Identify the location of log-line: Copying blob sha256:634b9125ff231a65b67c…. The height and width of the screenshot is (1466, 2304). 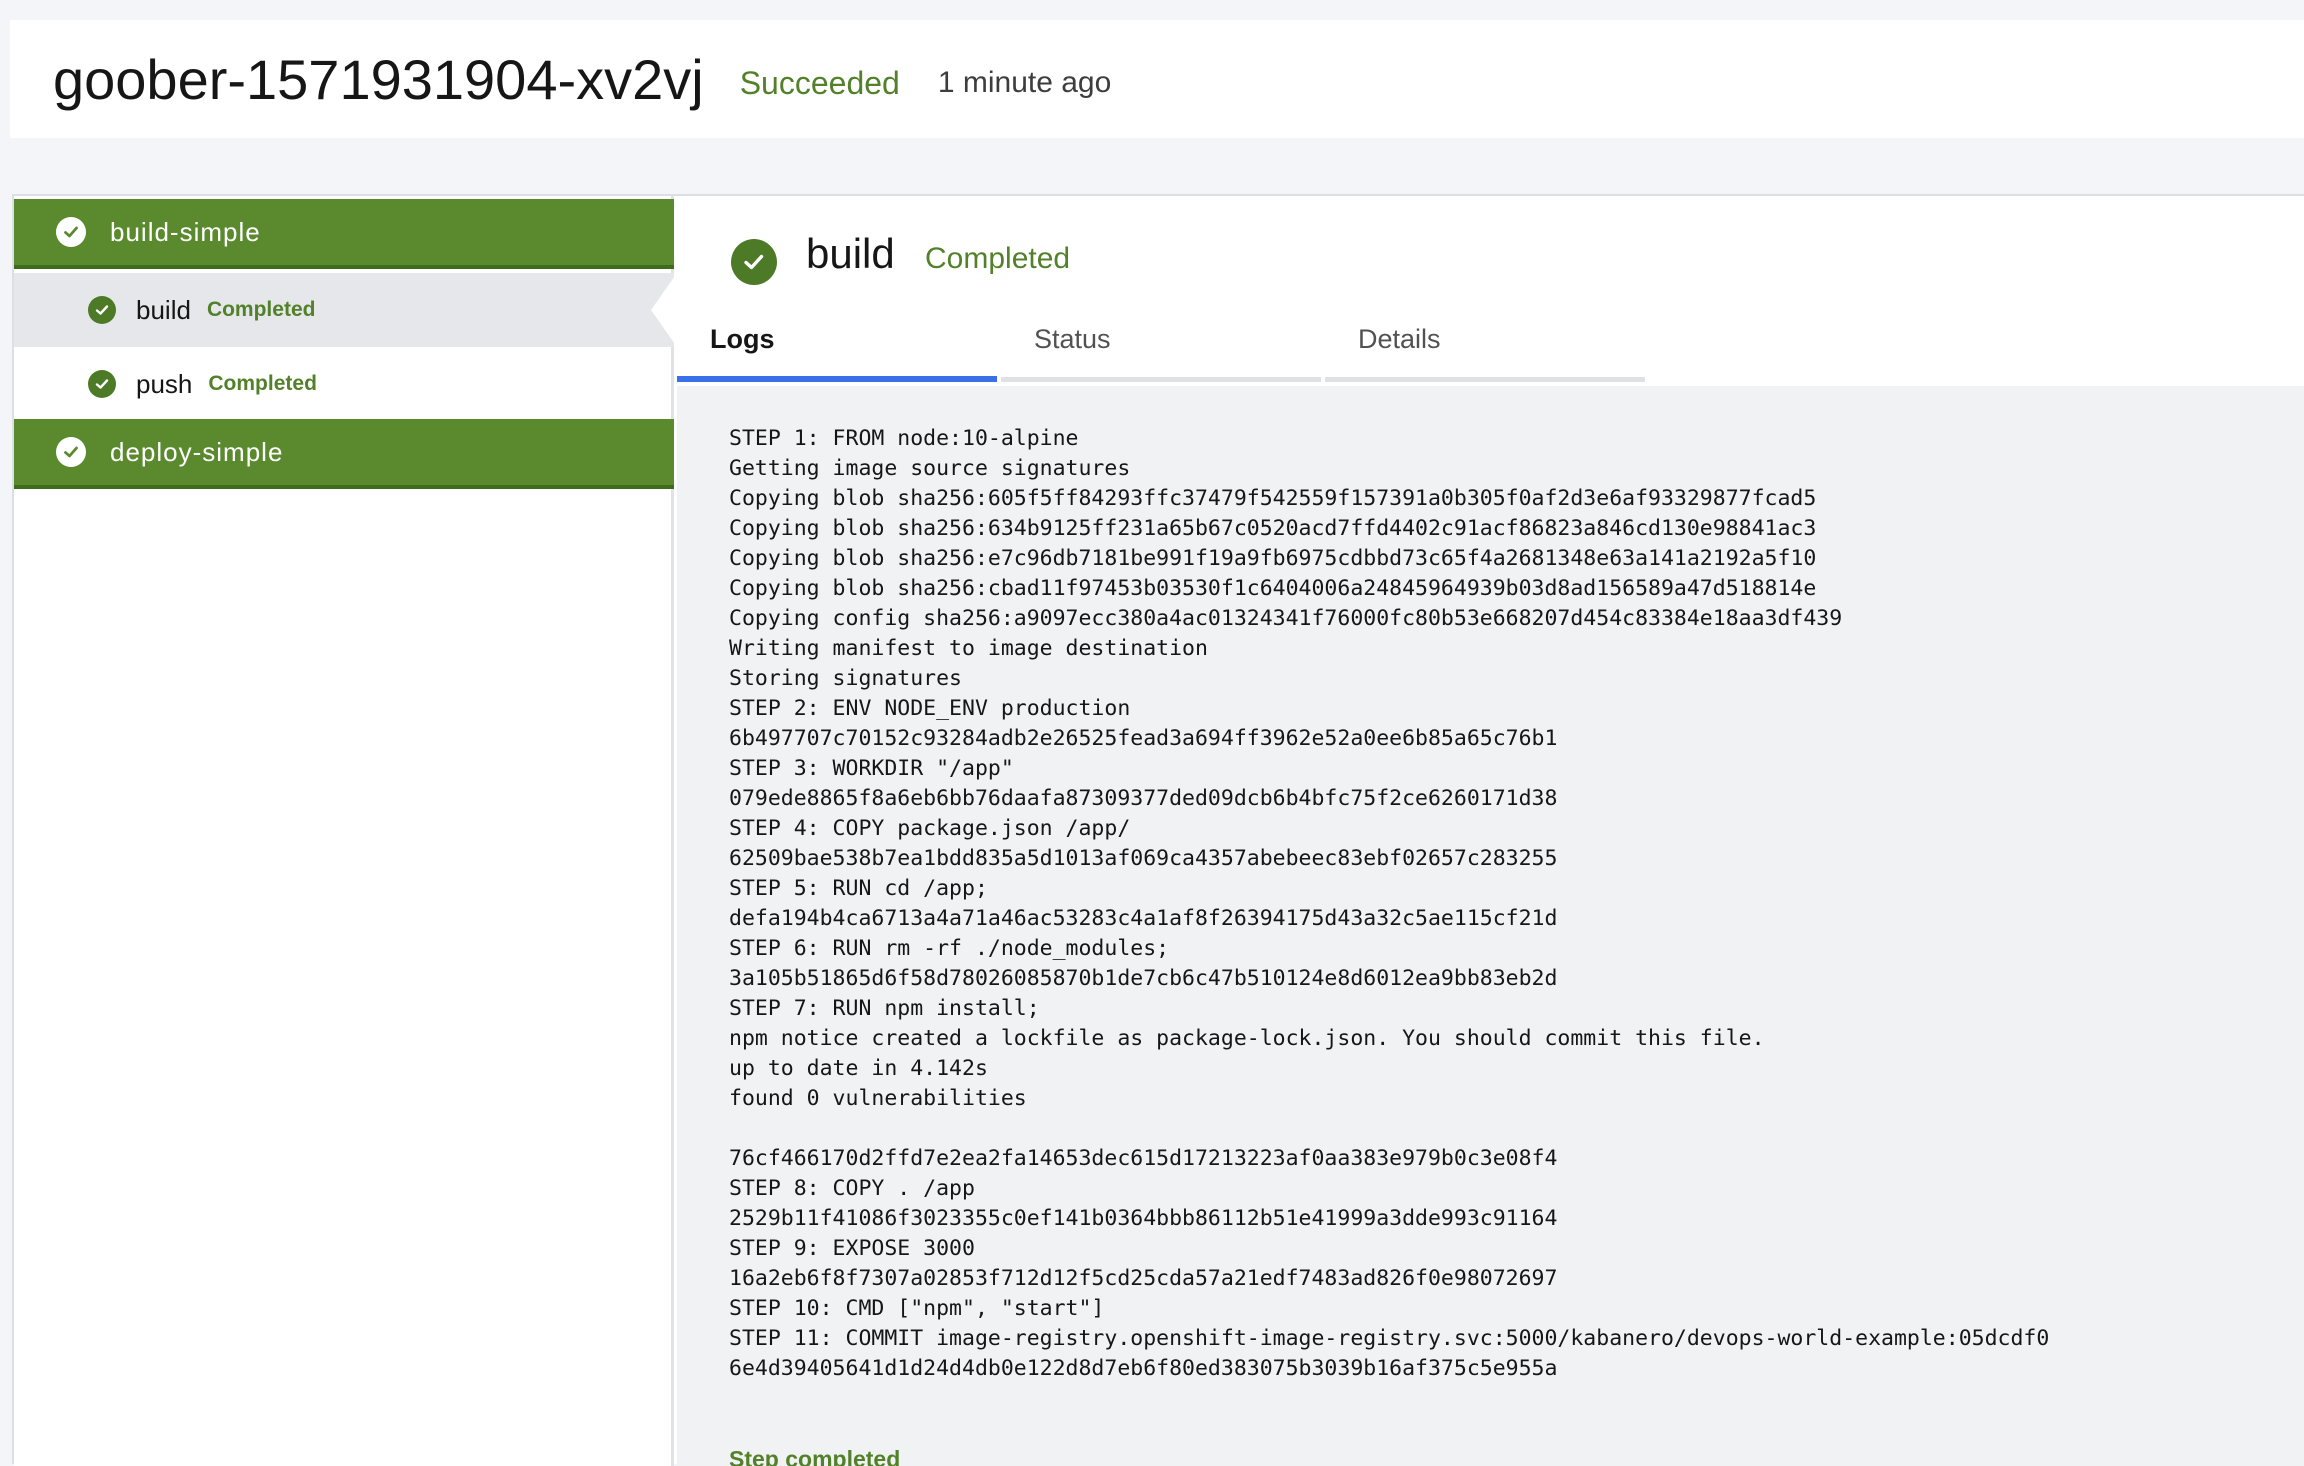
(1273, 528).